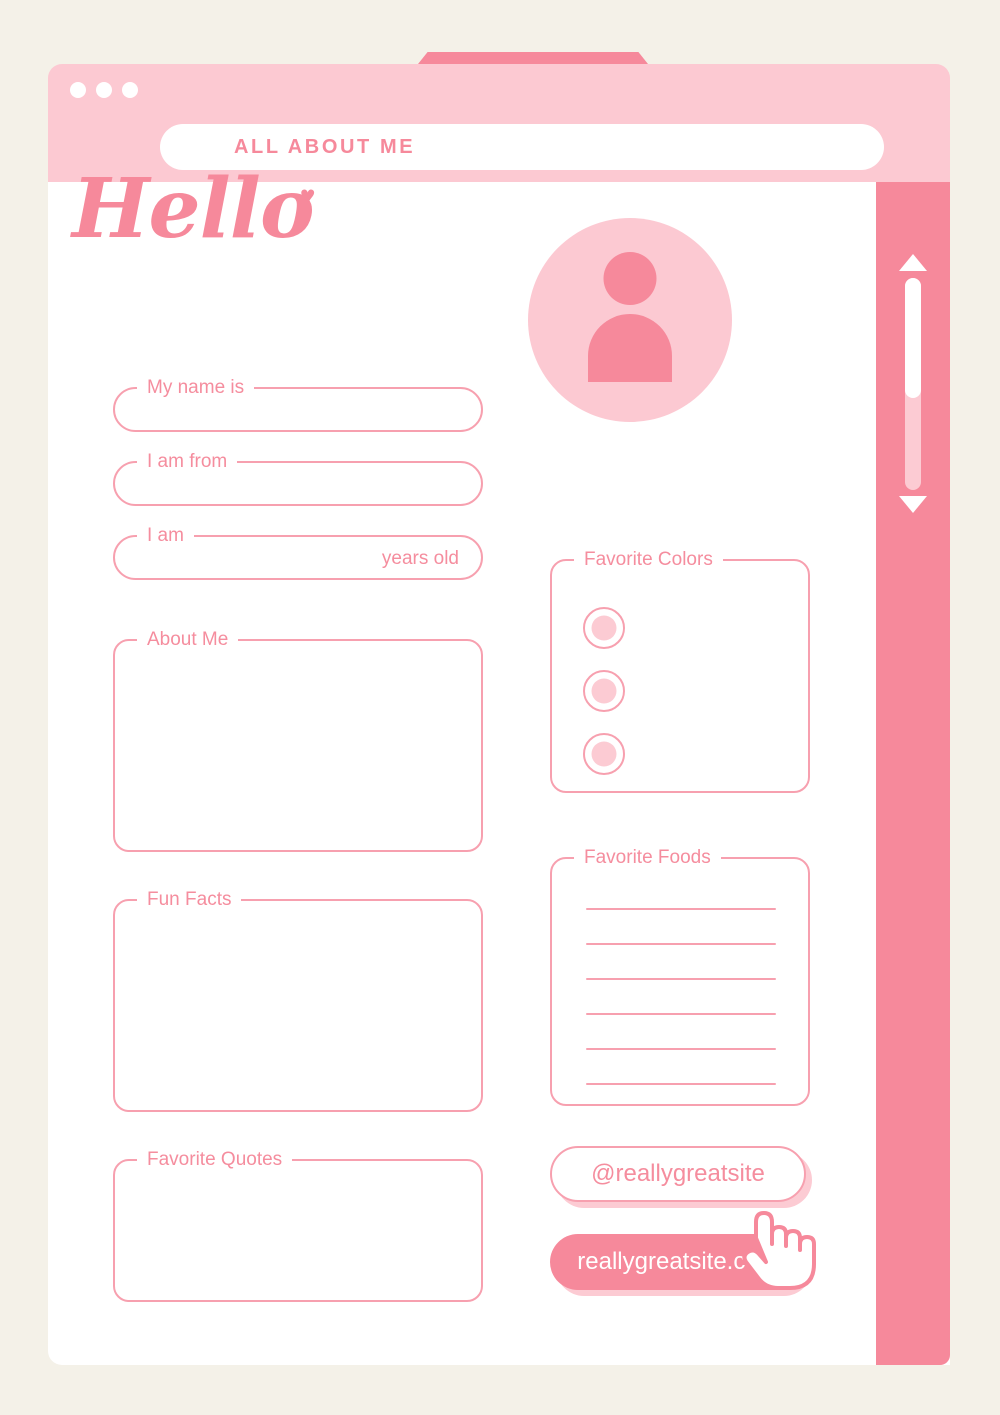 The width and height of the screenshot is (1000, 1415). I want to click on textarea-fun-facts: Fun Facts, so click(298, 1001).